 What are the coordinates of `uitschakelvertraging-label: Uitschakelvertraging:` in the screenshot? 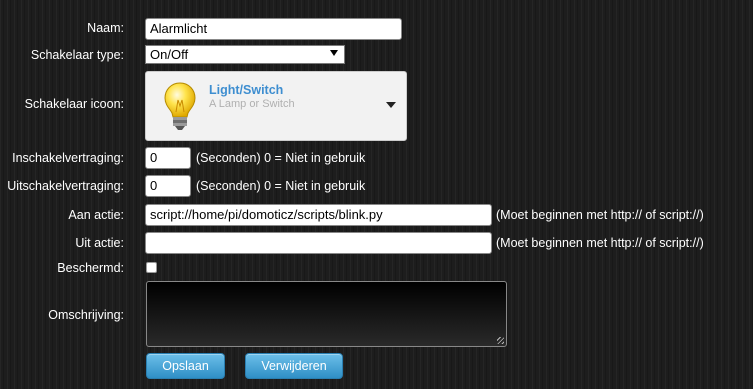 It's located at (65, 186).